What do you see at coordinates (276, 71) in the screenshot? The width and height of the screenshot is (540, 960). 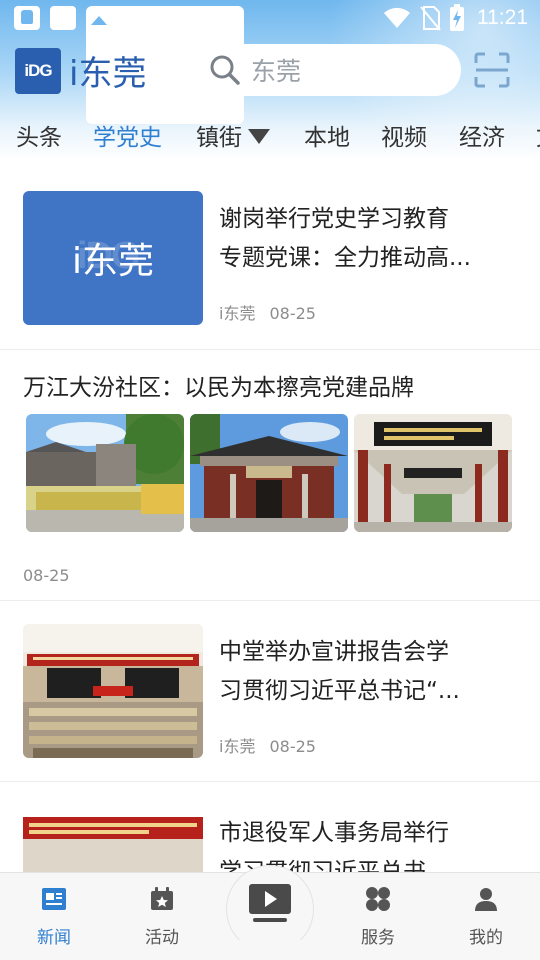 I see `search-placeholder: 东莞` at bounding box center [276, 71].